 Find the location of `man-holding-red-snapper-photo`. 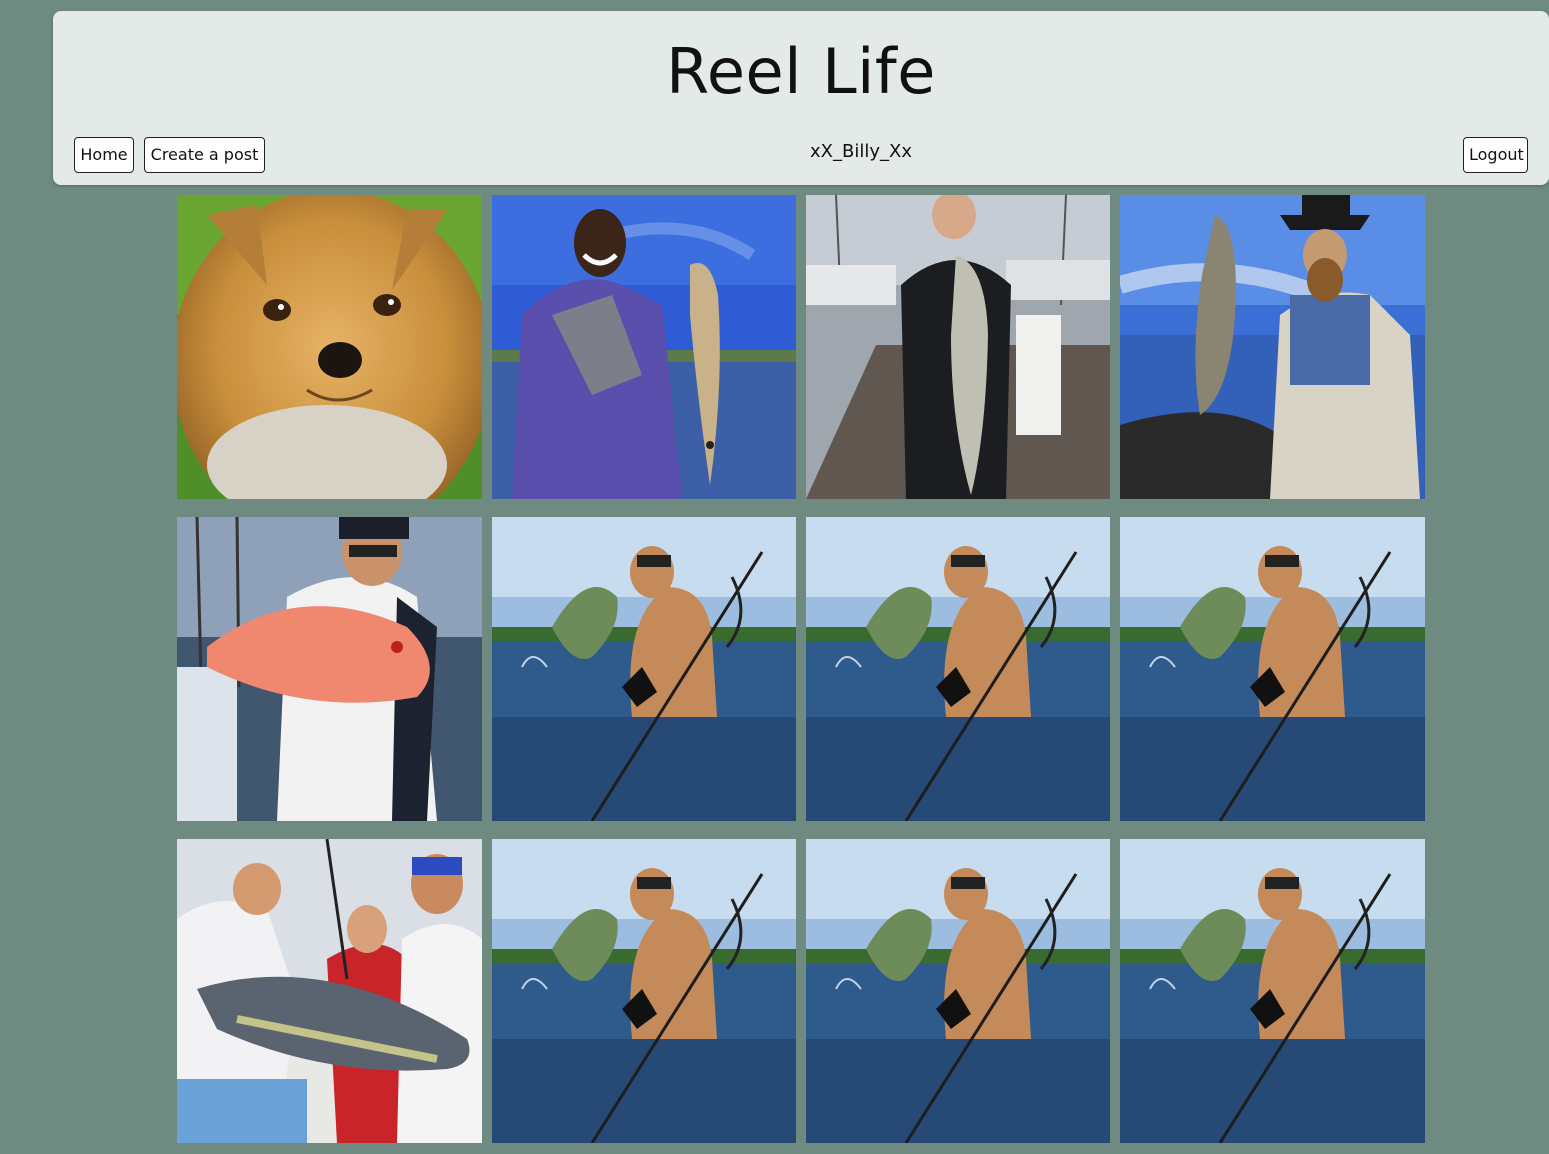

man-holding-red-snapper-photo is located at coordinates (329, 669).